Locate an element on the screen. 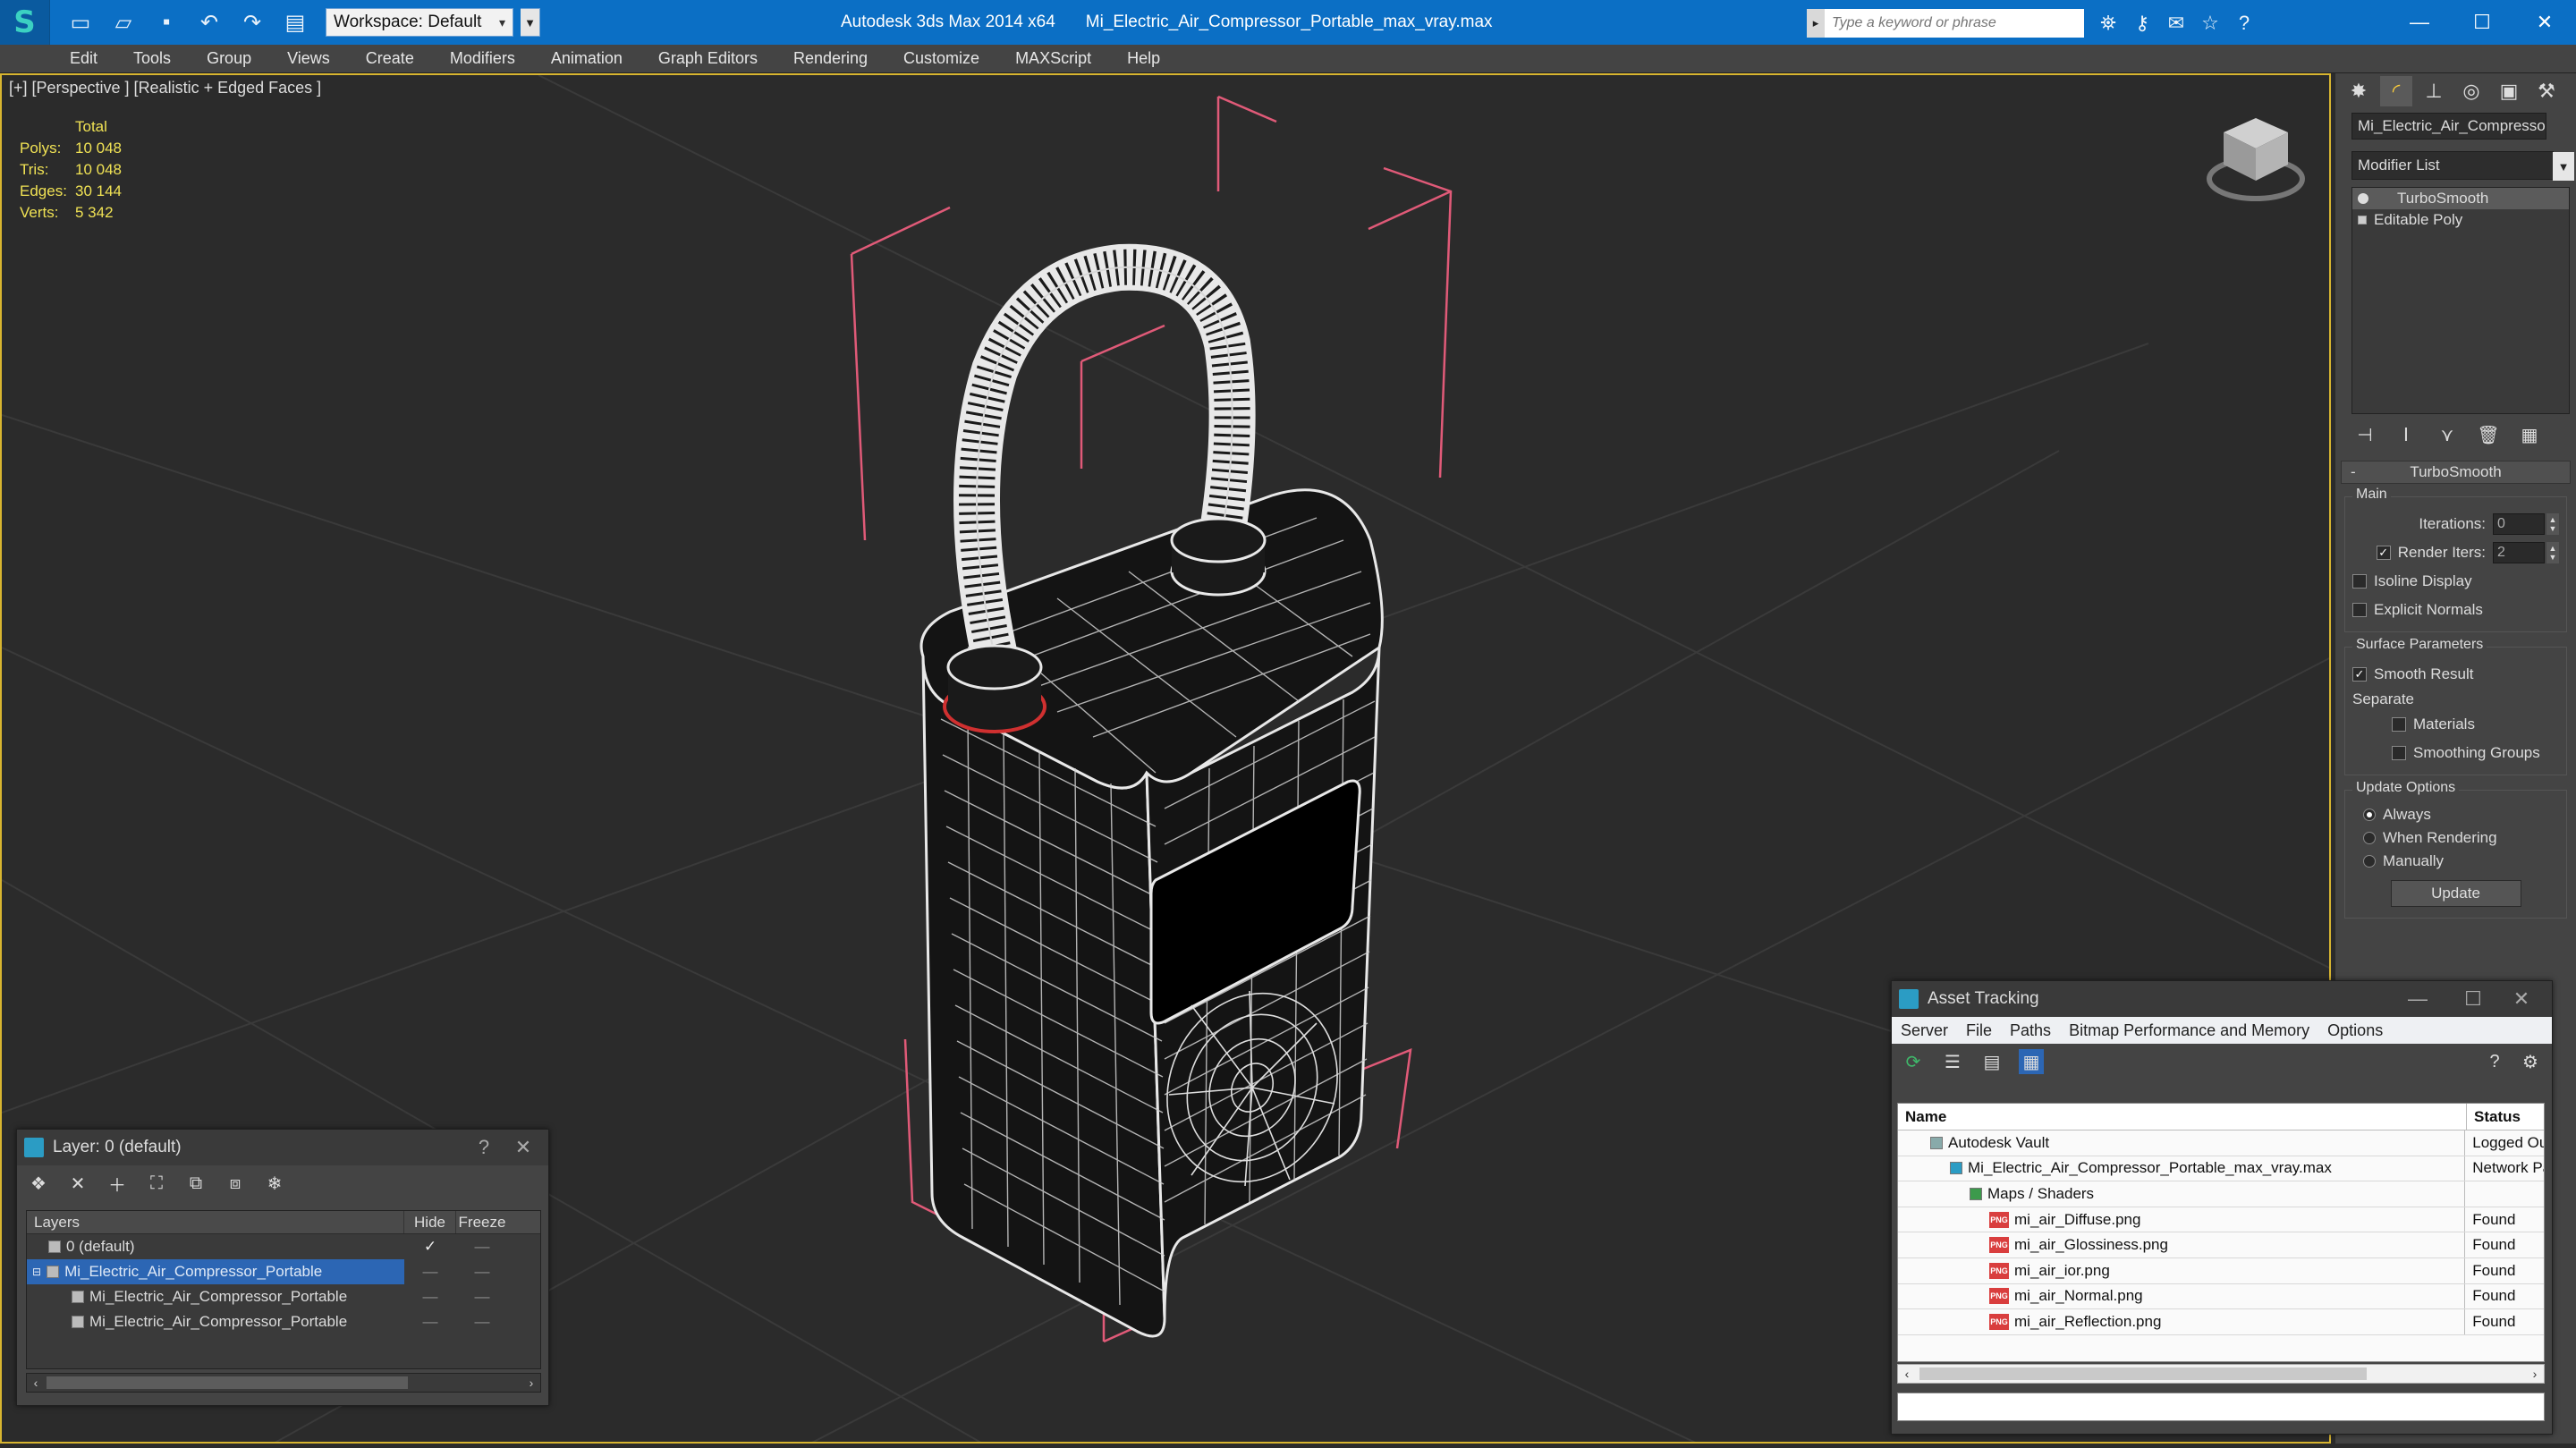 This screenshot has width=2576, height=1448. asset-horizontal-scrollbar: ‹ › is located at coordinates (2221, 1374).